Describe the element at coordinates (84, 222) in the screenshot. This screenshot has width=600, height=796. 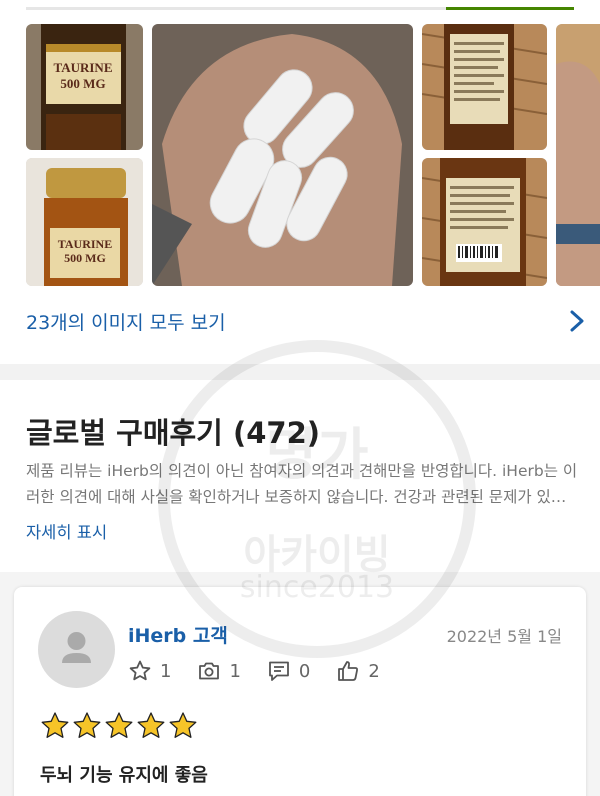
I see `taurine-bottle-front-photo-2: TAURINE 500 MG` at that location.